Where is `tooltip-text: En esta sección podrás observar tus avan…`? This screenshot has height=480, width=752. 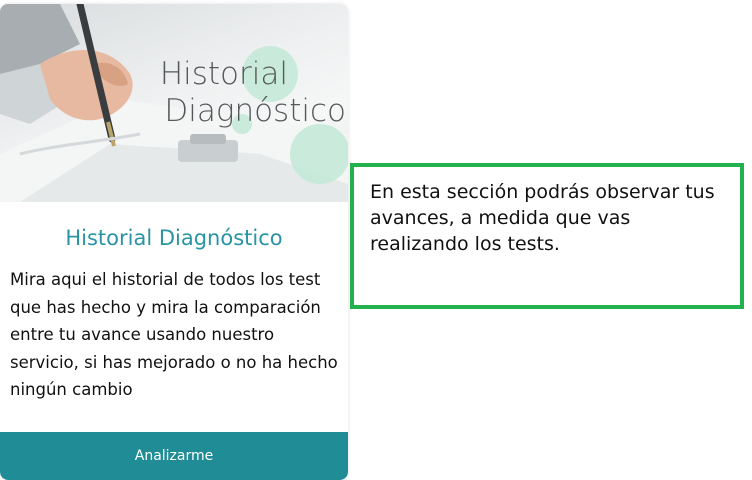 tooltip-text: En esta sección podrás observar tus avan… is located at coordinates (542, 218).